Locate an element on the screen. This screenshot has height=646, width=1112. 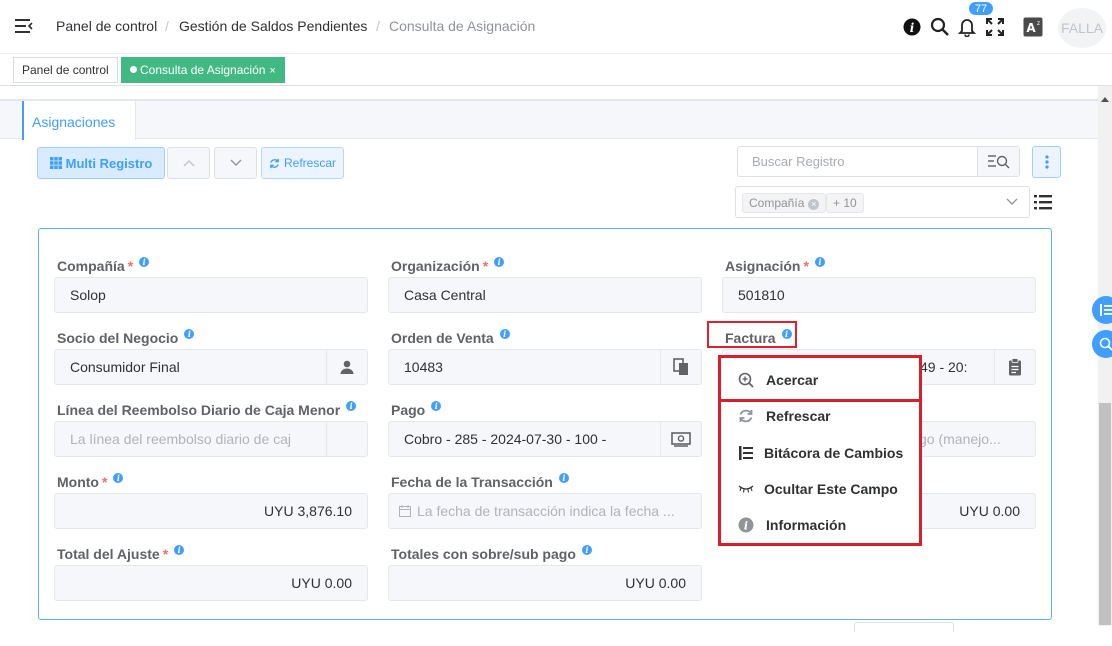
change-log-icon is located at coordinates (746, 453).